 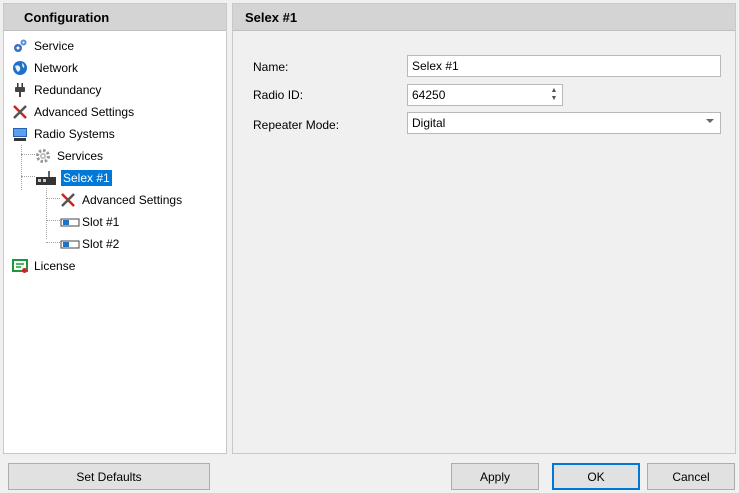 I want to click on set-defaults-button: Set Defaults, so click(x=109, y=476).